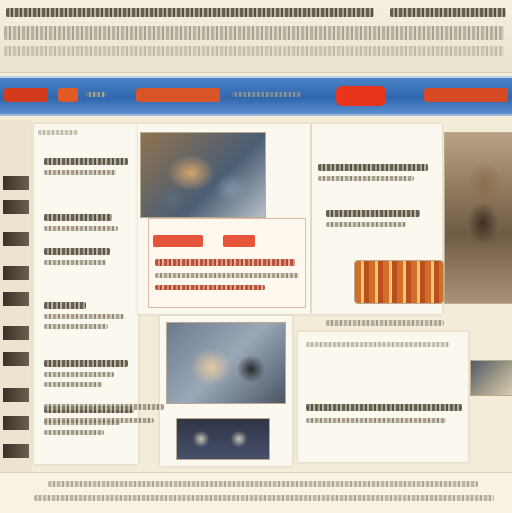  What do you see at coordinates (383, 397) in the screenshot?
I see `right-lower-column` at bounding box center [383, 397].